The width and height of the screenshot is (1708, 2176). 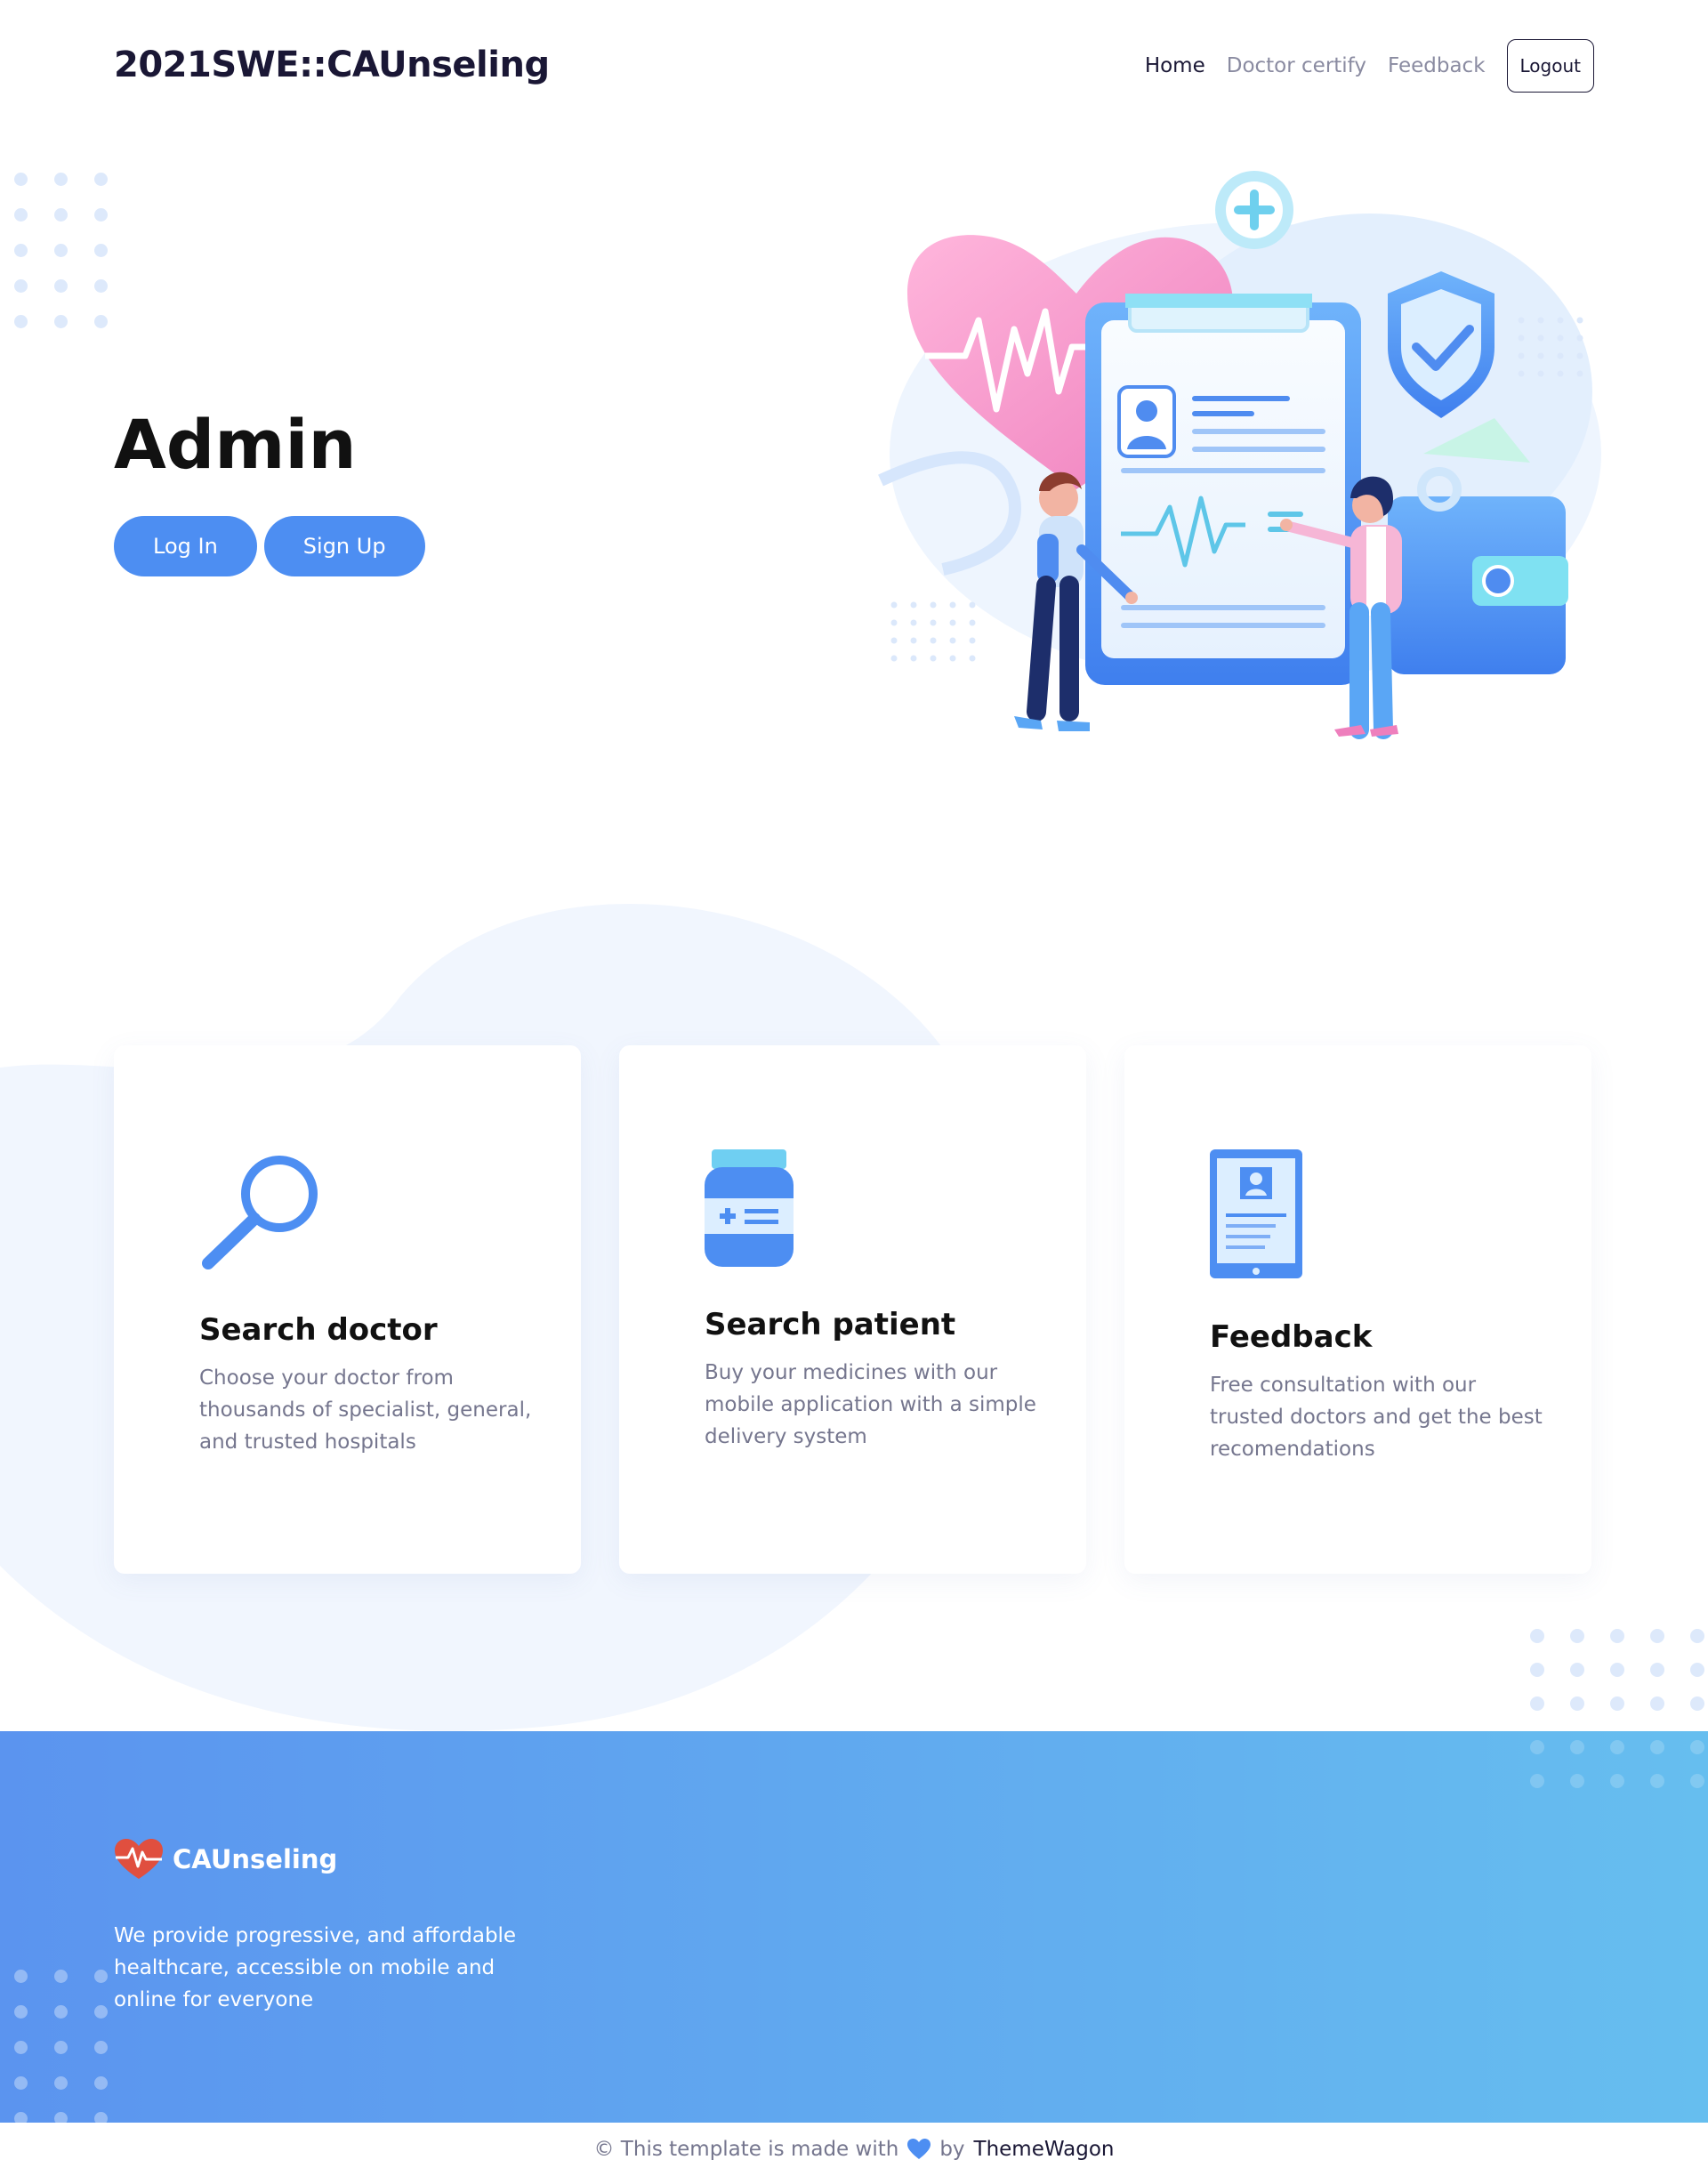 I want to click on logout-button: Logout, so click(x=1550, y=66).